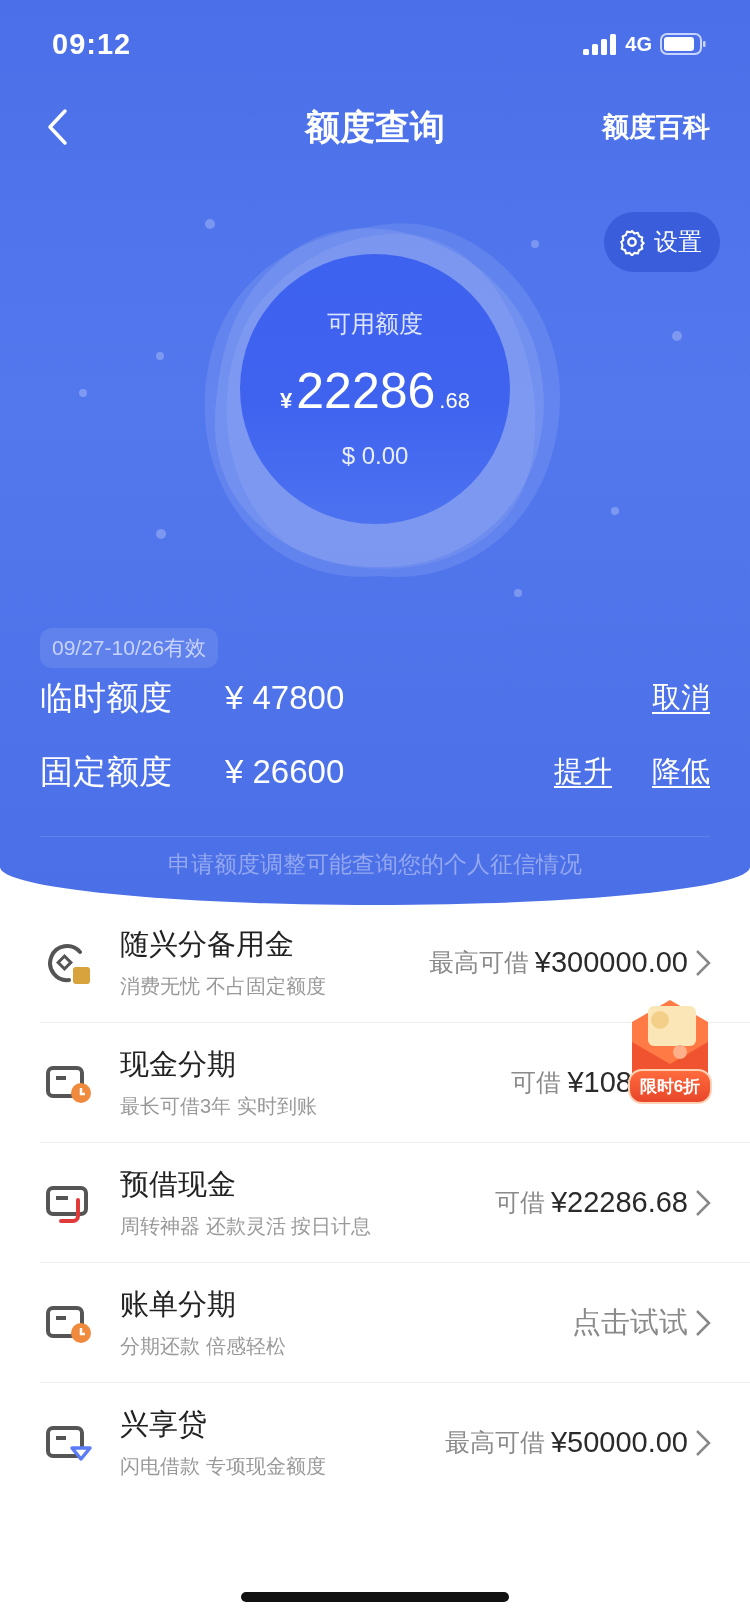 Image resolution: width=750 pixels, height=1624 pixels. Describe the element at coordinates (583, 772) in the screenshot. I see `limit-action-link: 提升` at that location.